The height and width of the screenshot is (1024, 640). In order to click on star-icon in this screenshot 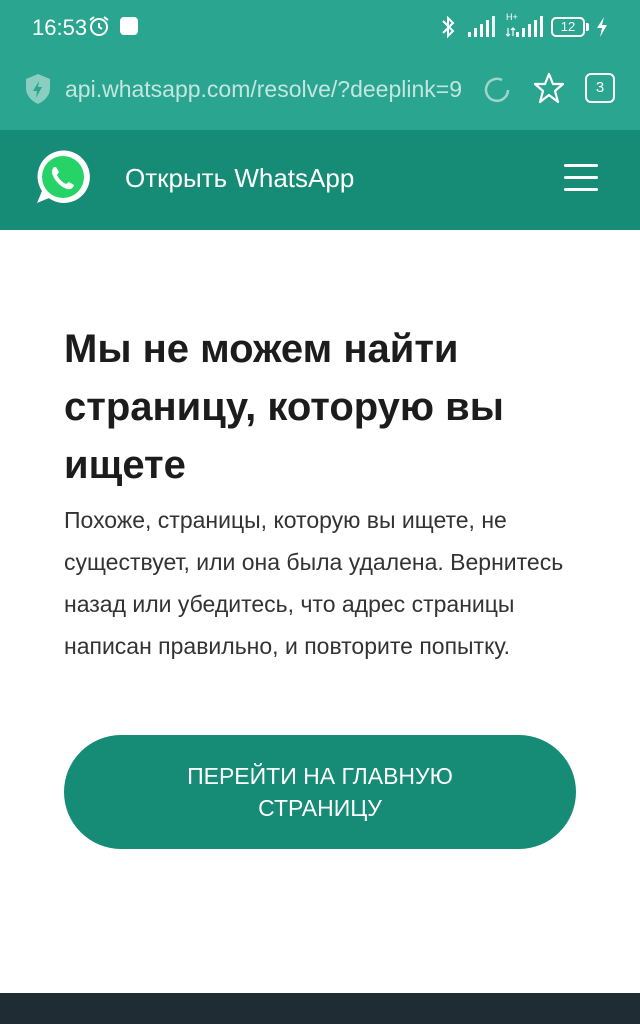, I will do `click(549, 88)`.